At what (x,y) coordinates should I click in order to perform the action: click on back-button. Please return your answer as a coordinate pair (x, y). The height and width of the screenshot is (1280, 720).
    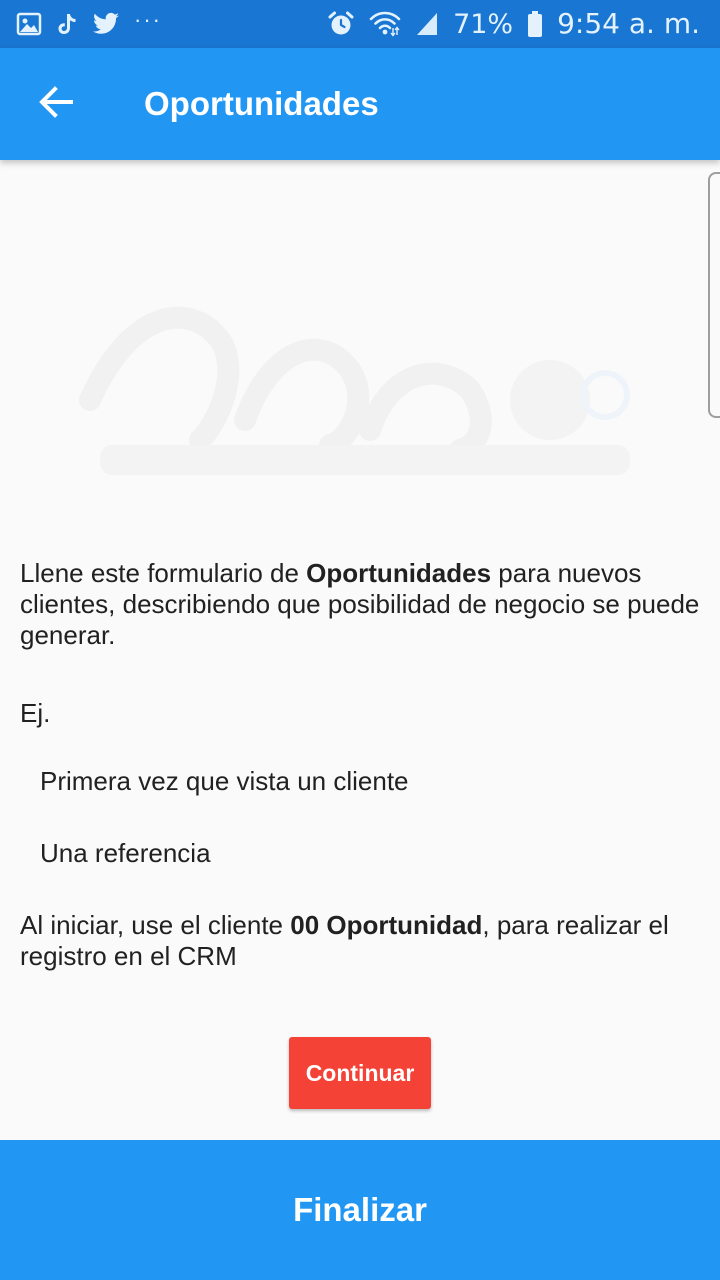
    Looking at the image, I should click on (56, 104).